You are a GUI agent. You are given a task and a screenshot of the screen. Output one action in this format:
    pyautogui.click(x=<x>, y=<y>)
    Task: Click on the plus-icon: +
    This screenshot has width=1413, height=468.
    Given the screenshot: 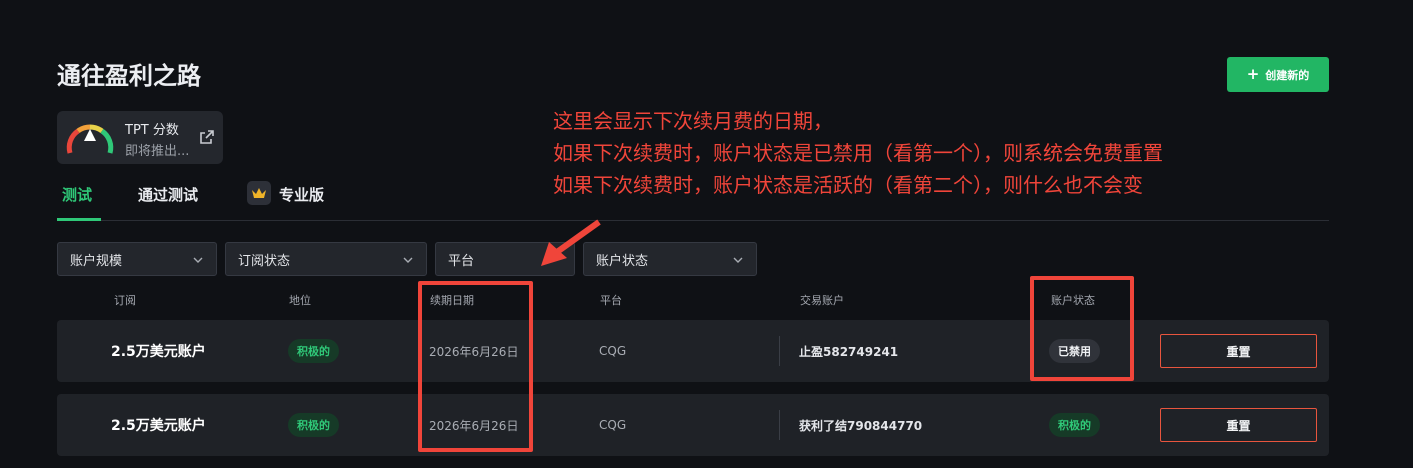 What is the action you would take?
    pyautogui.click(x=1253, y=74)
    